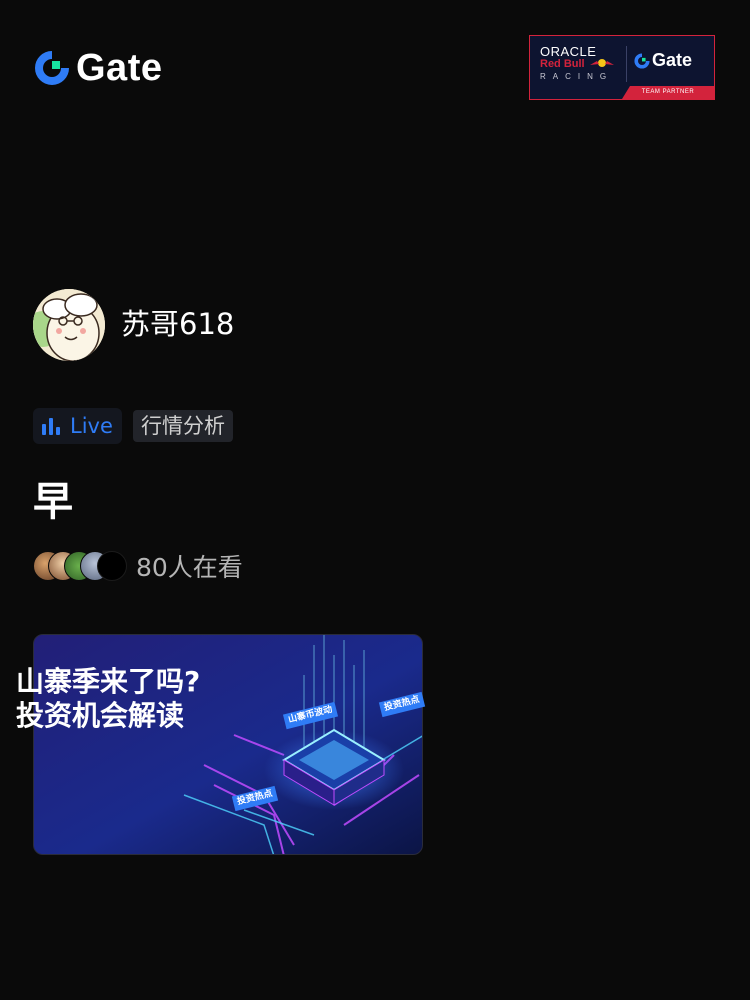 The height and width of the screenshot is (1000, 750). What do you see at coordinates (119, 68) in the screenshot?
I see `logo-text: Gate` at bounding box center [119, 68].